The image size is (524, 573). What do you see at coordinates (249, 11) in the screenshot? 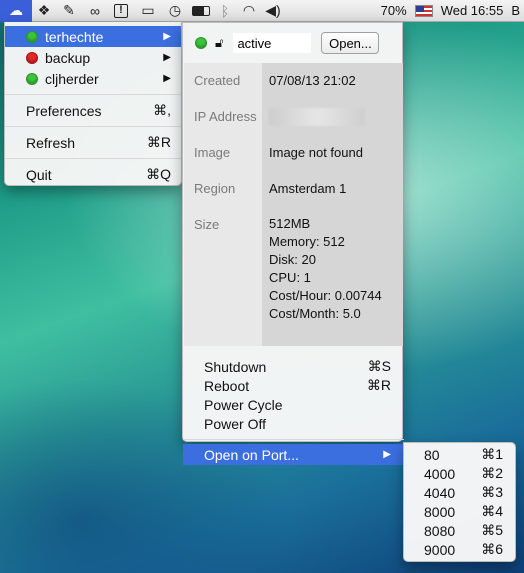
I see `wifi-icon: ◠` at bounding box center [249, 11].